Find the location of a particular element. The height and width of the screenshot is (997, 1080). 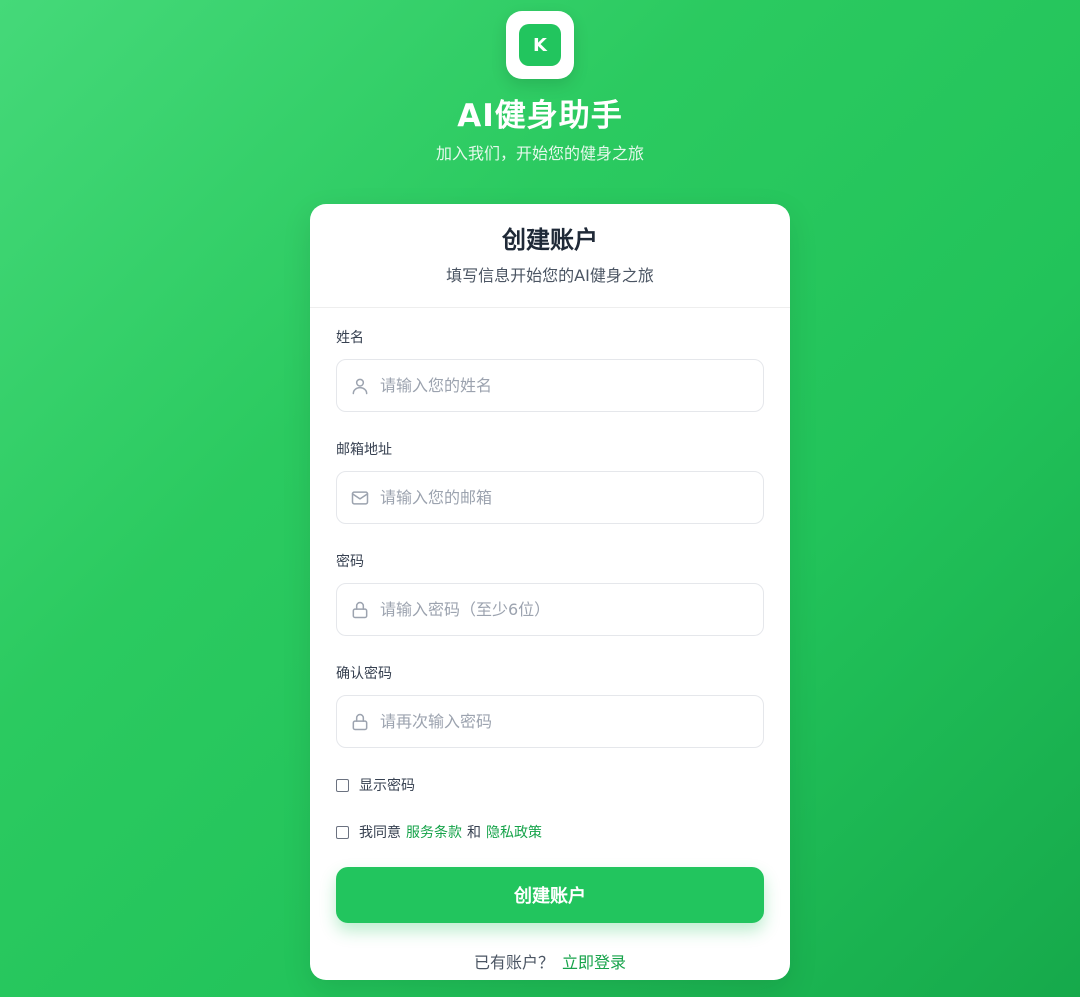

password-field-group: 密码 is located at coordinates (550, 594).